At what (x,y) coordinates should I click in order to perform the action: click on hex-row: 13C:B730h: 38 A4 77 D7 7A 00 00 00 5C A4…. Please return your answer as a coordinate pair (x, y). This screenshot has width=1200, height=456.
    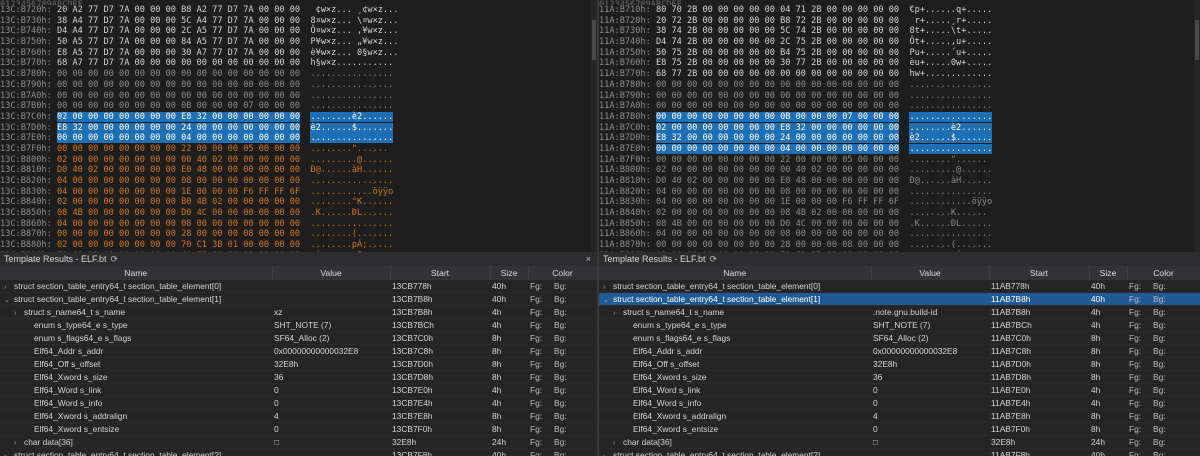
    Looking at the image, I should click on (298, 21).